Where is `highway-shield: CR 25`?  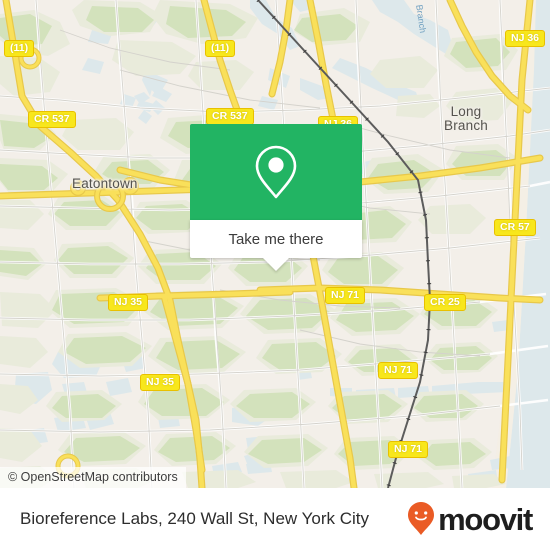
highway-shield: CR 25 is located at coordinates (445, 302).